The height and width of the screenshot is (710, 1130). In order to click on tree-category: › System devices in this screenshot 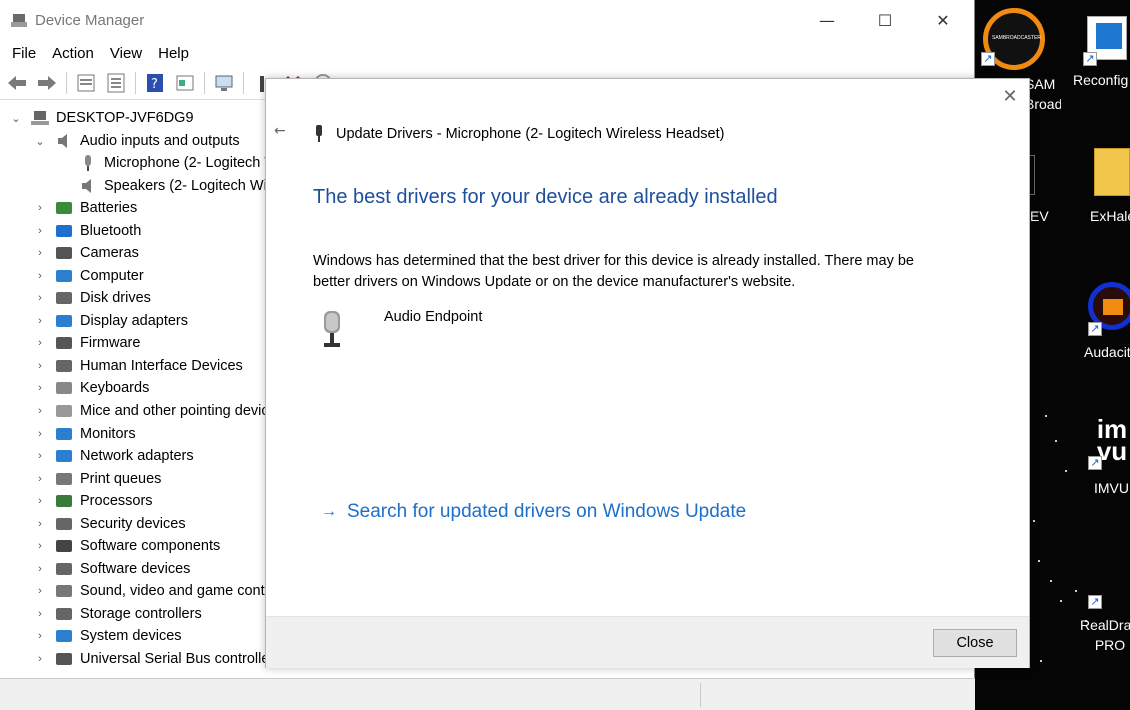, I will do `click(107, 636)`.